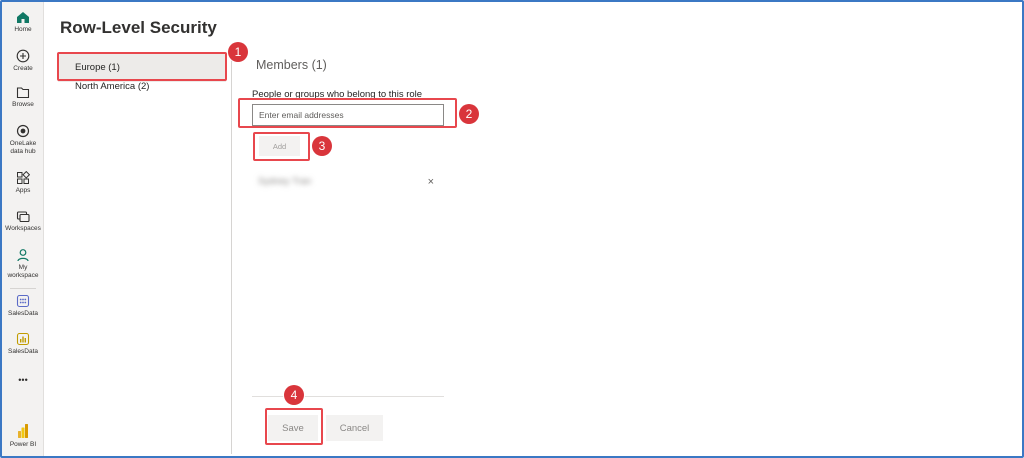 This screenshot has height=458, width=1024. What do you see at coordinates (23, 131) in the screenshot?
I see `onelake-icon` at bounding box center [23, 131].